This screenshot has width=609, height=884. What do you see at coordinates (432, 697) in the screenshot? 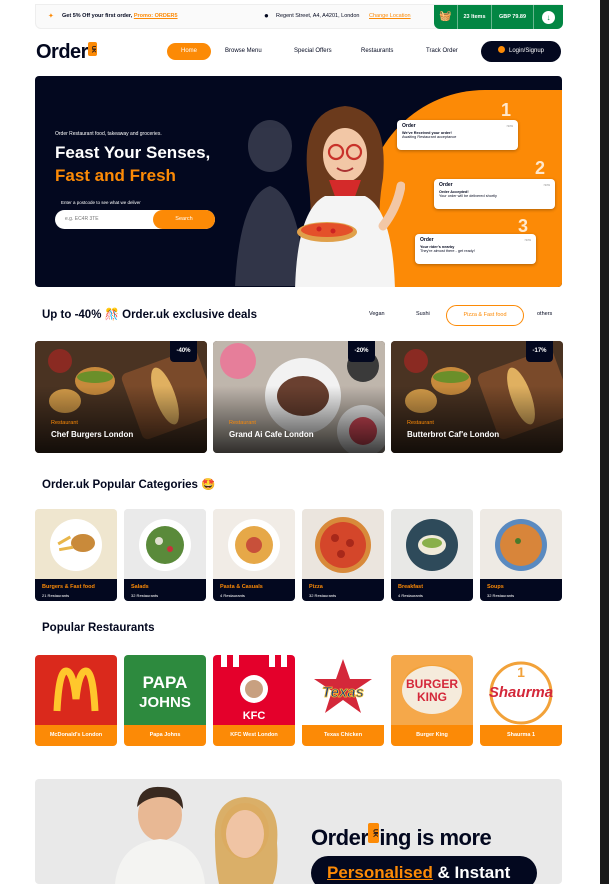
I see `svg-text: KING` at bounding box center [432, 697].